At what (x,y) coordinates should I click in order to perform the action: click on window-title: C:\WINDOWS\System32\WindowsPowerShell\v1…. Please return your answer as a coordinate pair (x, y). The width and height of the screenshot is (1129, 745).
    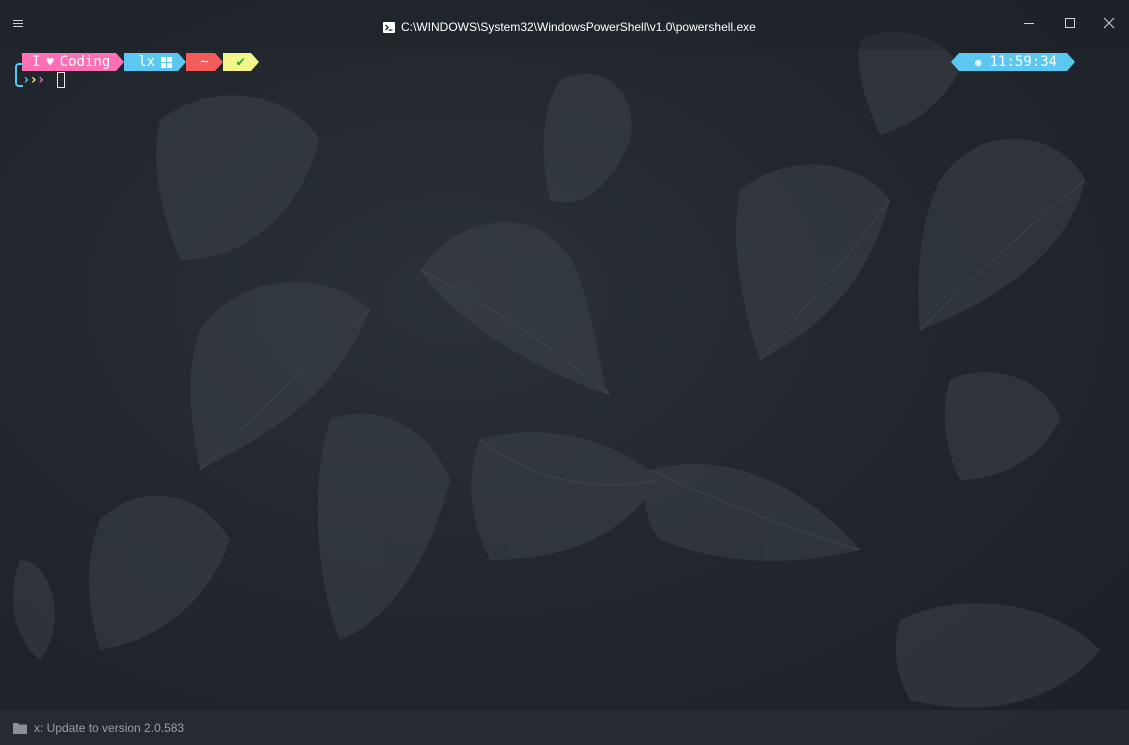
    Looking at the image, I should click on (578, 27).